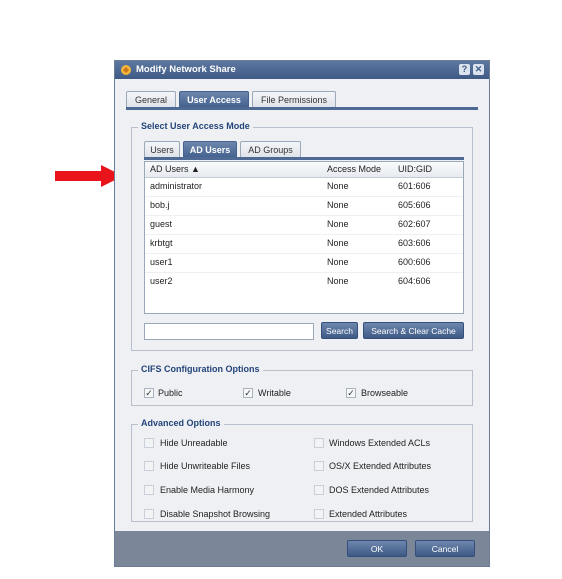 The width and height of the screenshot is (562, 579). Describe the element at coordinates (414, 186) in the screenshot. I see `row-uid-gid: 601:606` at that location.